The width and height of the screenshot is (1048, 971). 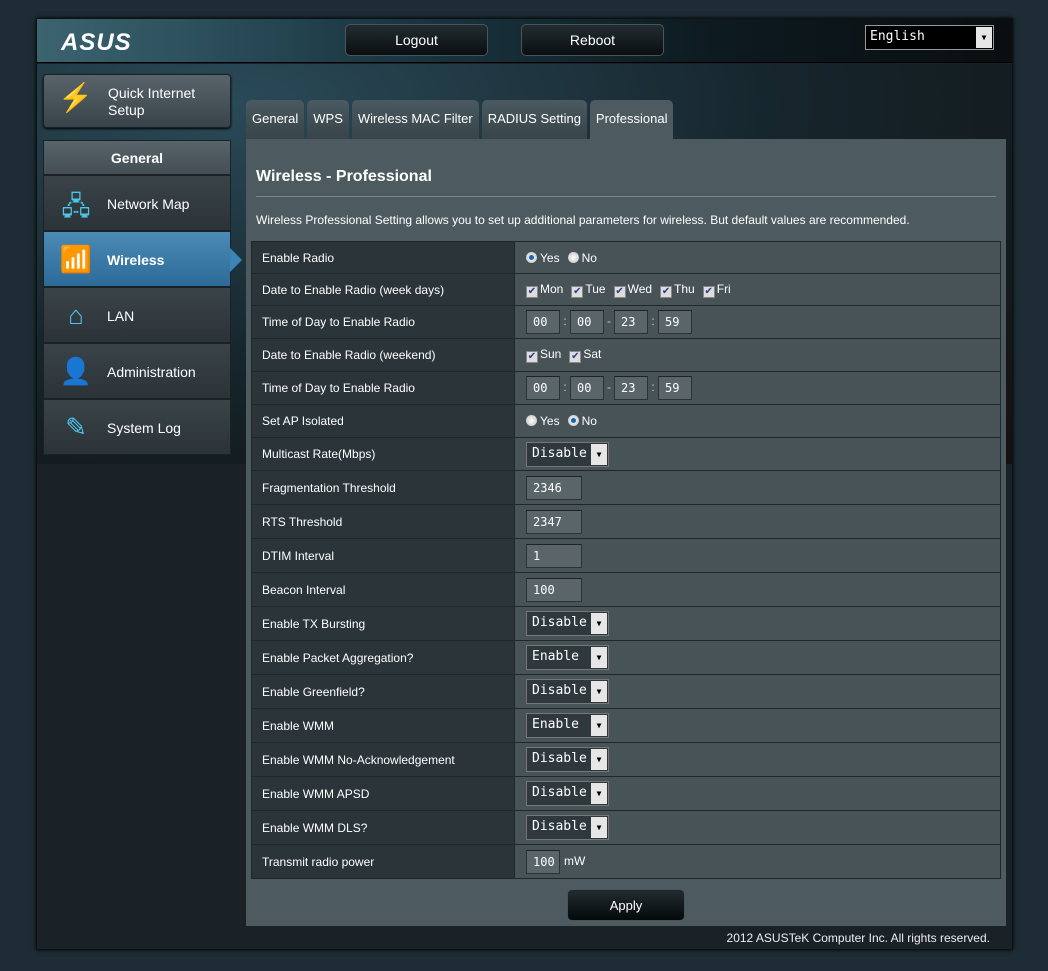 What do you see at coordinates (588, 290) in the screenshot?
I see `checkbox-tue: ✔ Tue` at bounding box center [588, 290].